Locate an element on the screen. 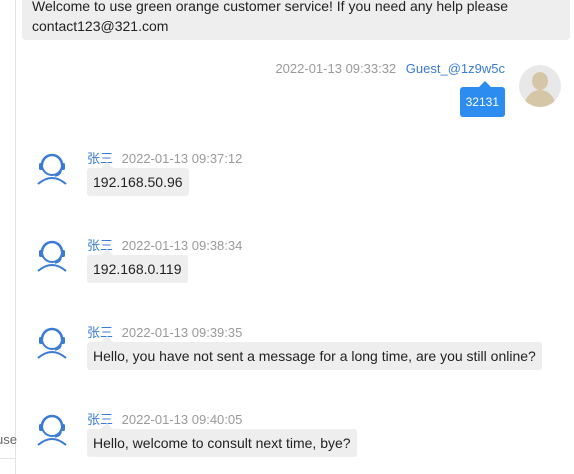 Image resolution: width=574 pixels, height=474 pixels. agent-message: 张三 2022-01-13 09:38:34 192.168.0.119 is located at coordinates (296, 265).